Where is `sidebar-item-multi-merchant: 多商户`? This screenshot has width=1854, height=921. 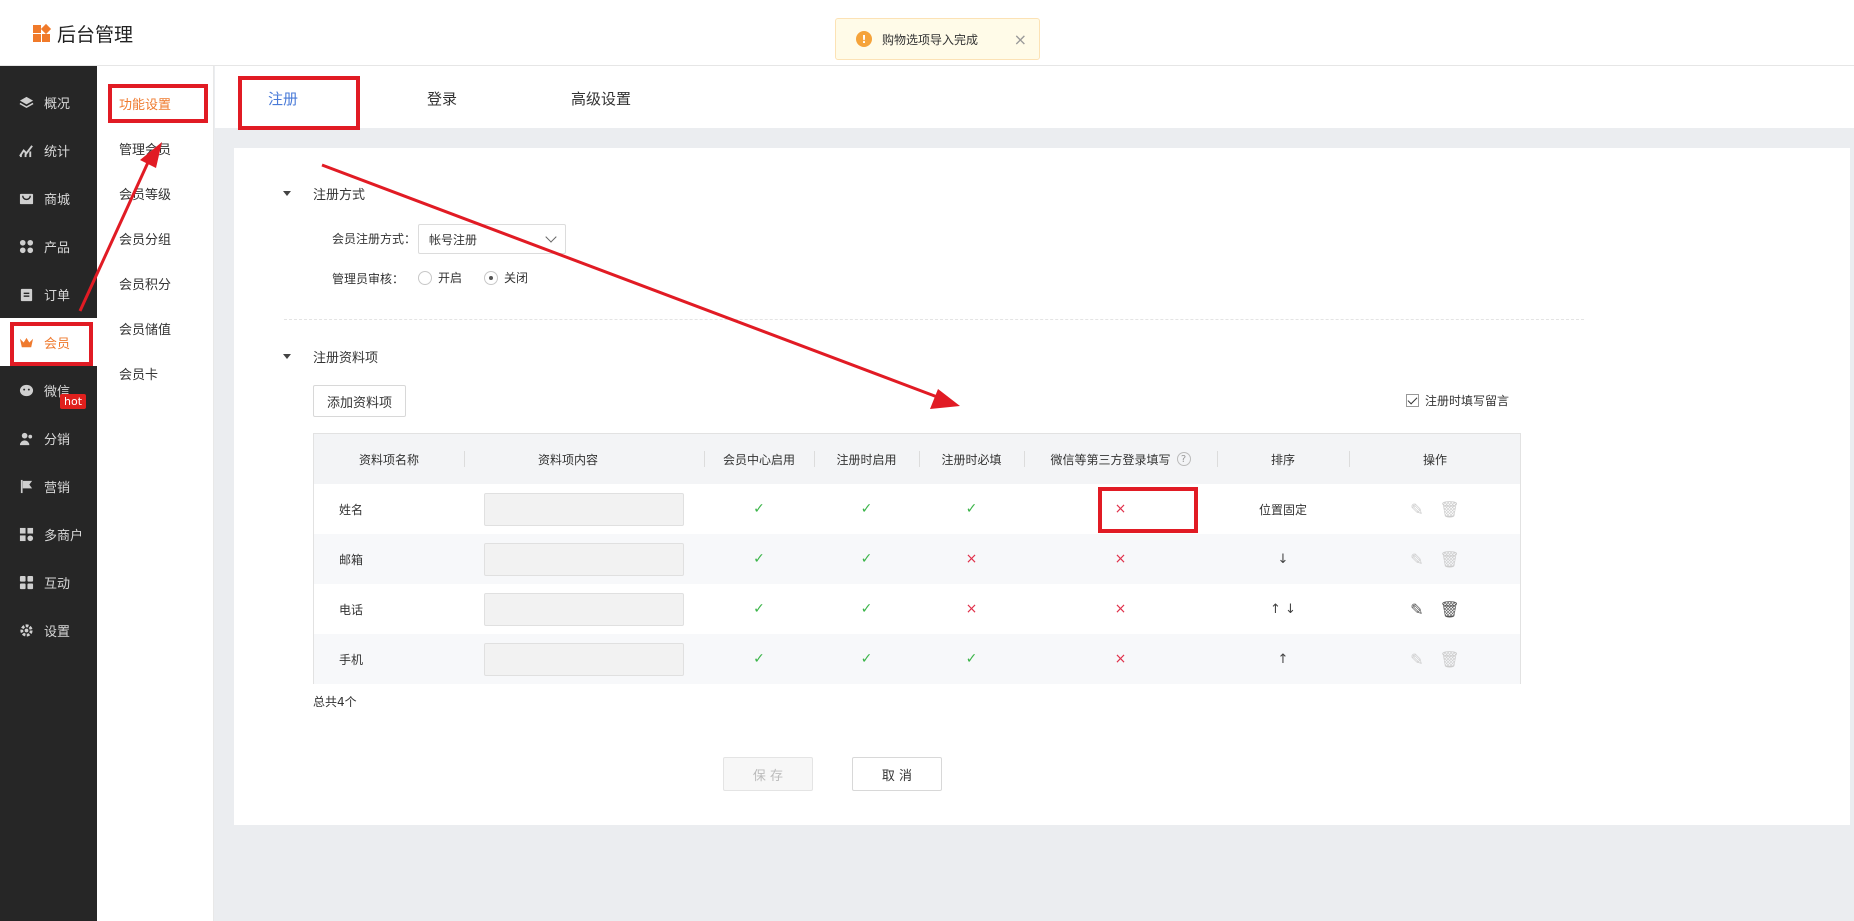 sidebar-item-multi-merchant: 多商户 is located at coordinates (48, 534).